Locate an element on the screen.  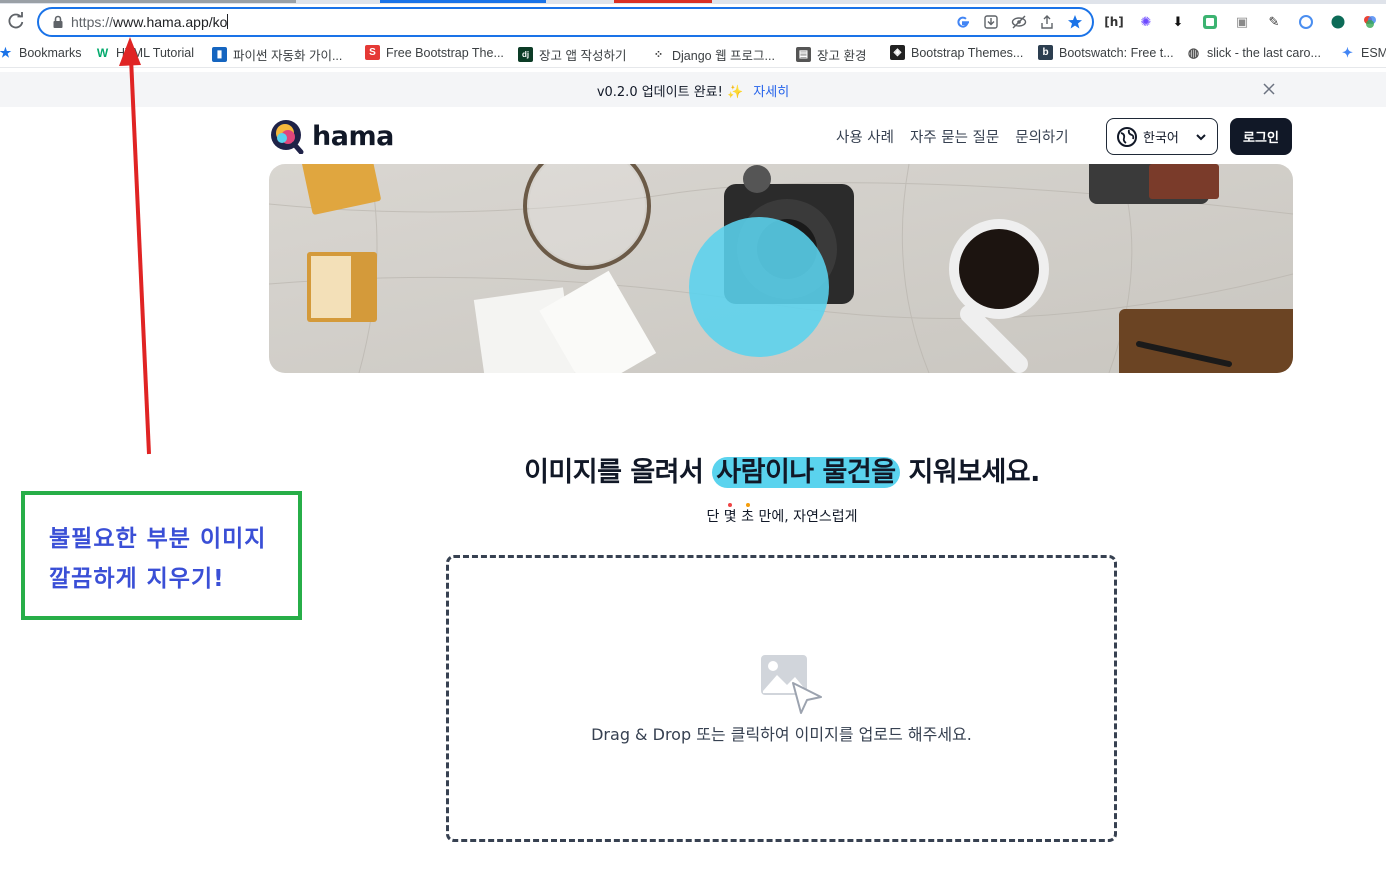
share-icon is located at coordinates (1047, 22).